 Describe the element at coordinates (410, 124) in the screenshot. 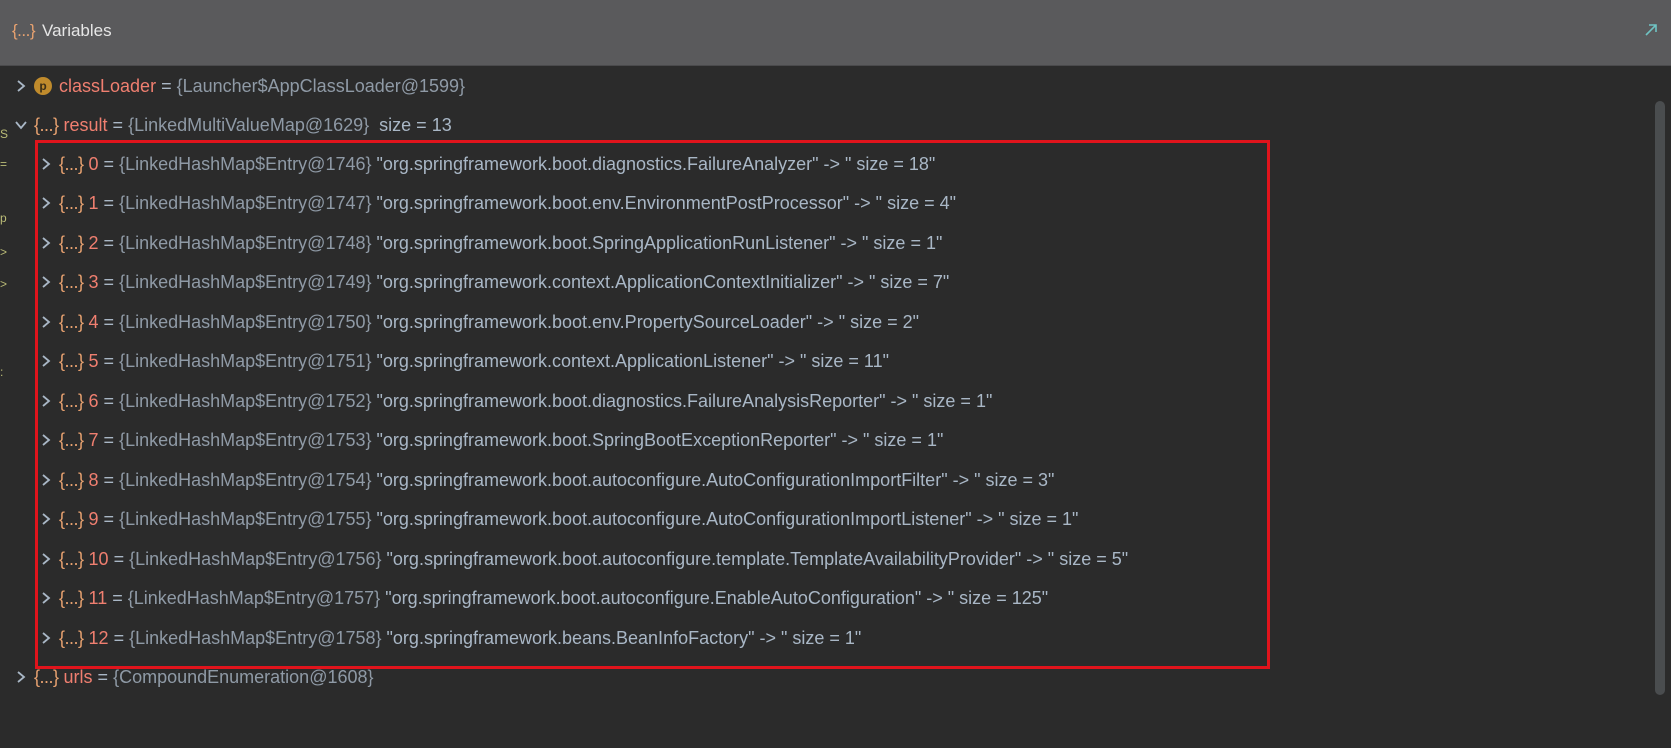

I see `variable-size: size = 13` at that location.